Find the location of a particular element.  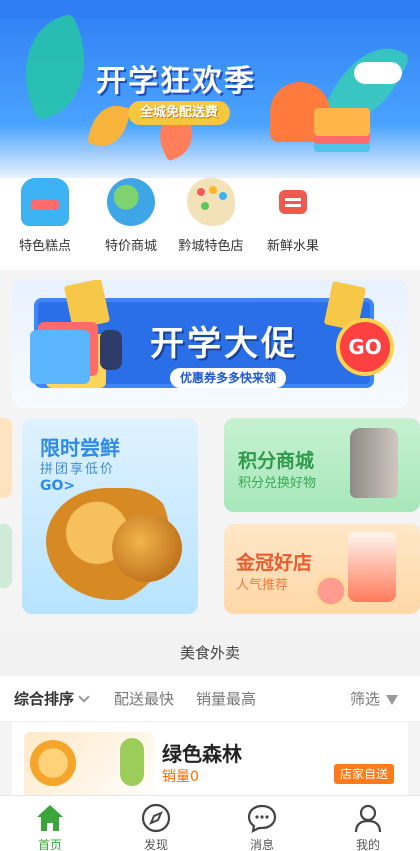

book-stack-illustration is located at coordinates (342, 122).